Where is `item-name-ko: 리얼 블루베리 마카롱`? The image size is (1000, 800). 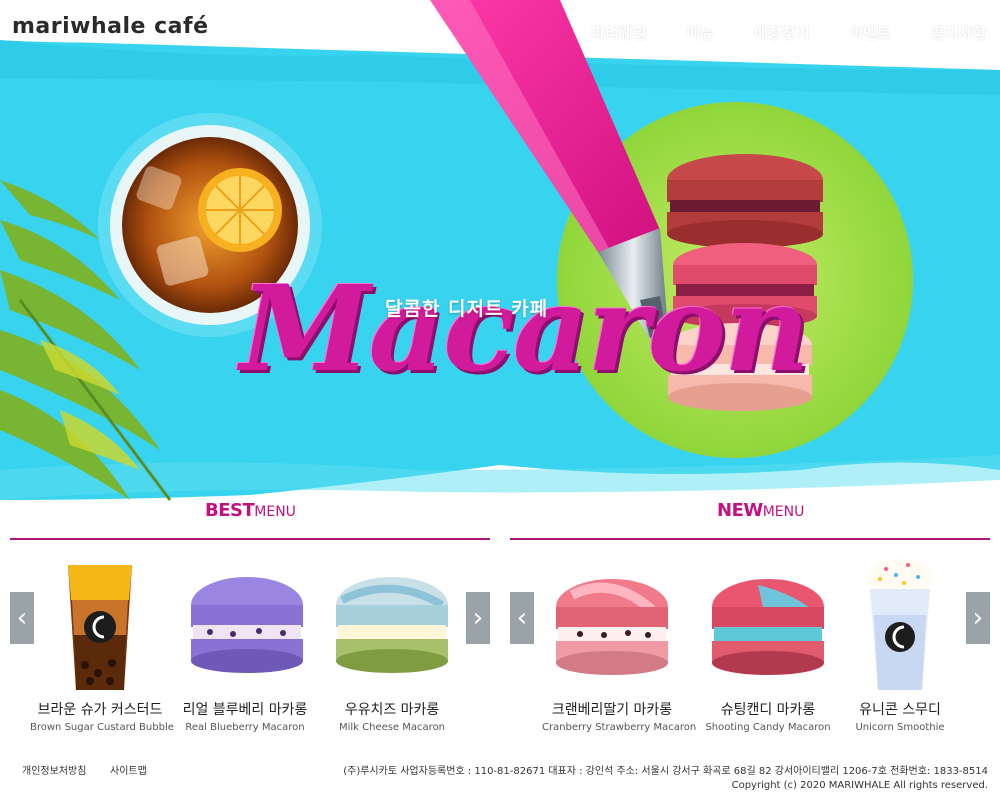 item-name-ko: 리얼 블루베리 마카롱 is located at coordinates (245, 710).